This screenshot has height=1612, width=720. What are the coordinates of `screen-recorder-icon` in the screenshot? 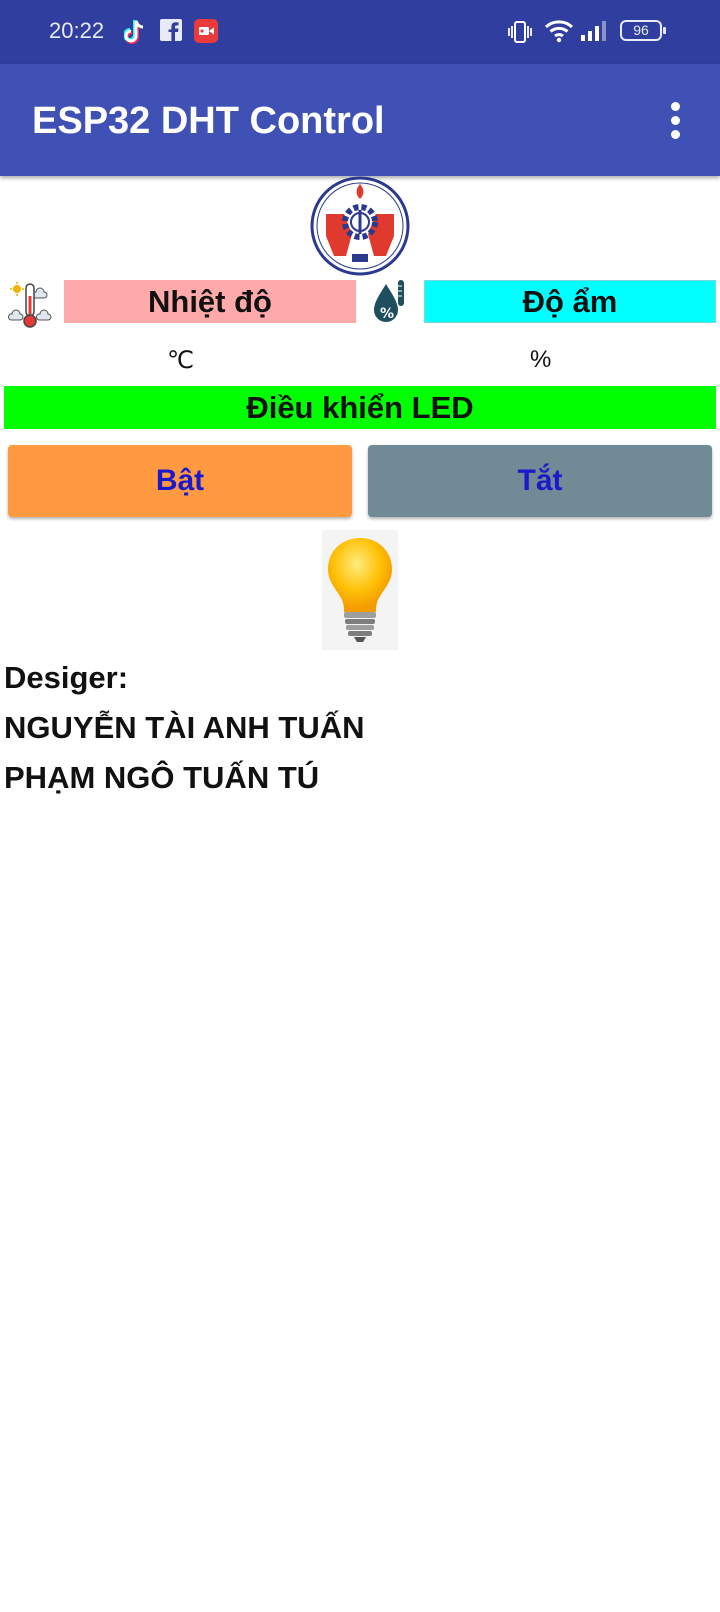 It's located at (206, 31).